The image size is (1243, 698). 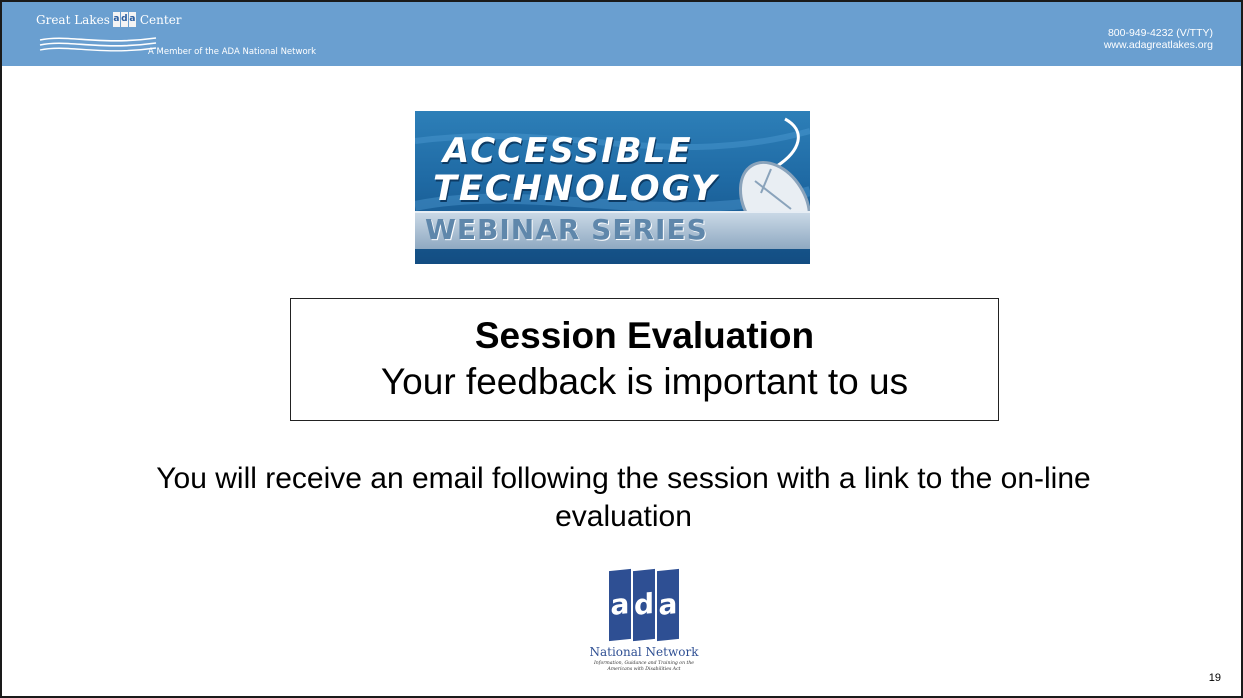 I want to click on logo-line-technology: TECHNOLOGY, so click(x=576, y=189).